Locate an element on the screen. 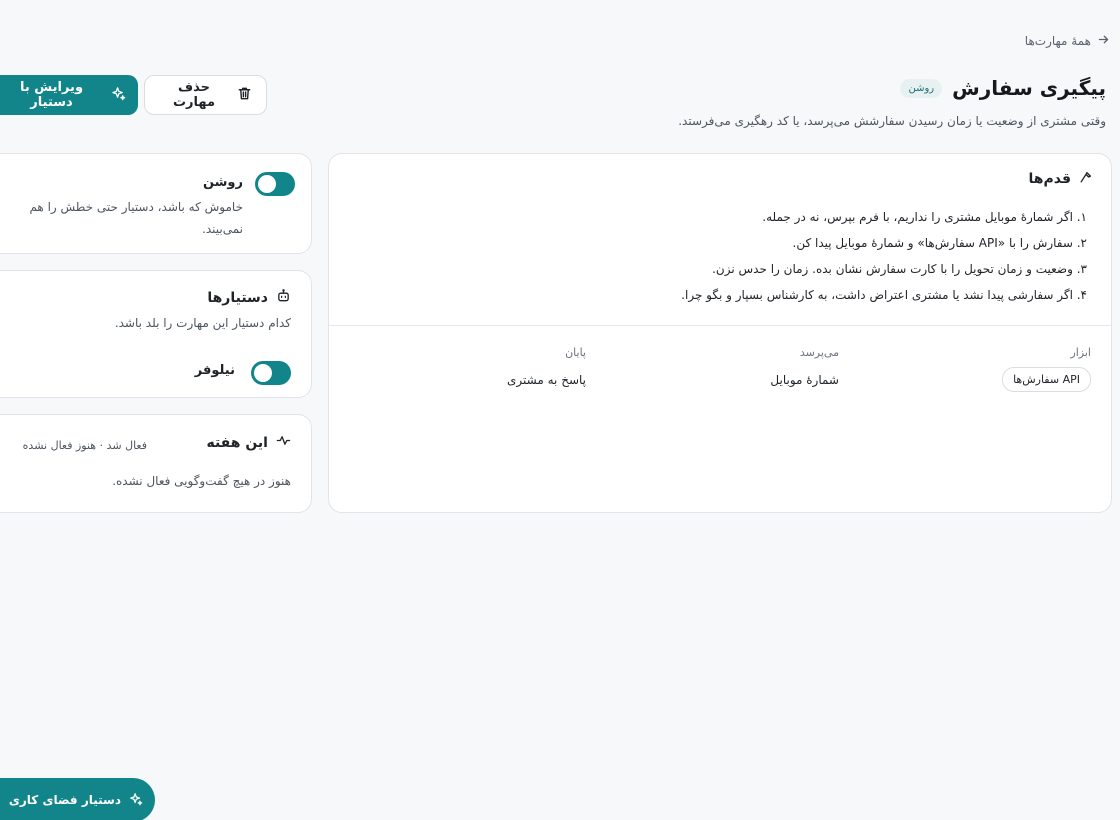 This screenshot has width=1120, height=820. steps-heading: قدم‌ها is located at coordinates (1061, 179).